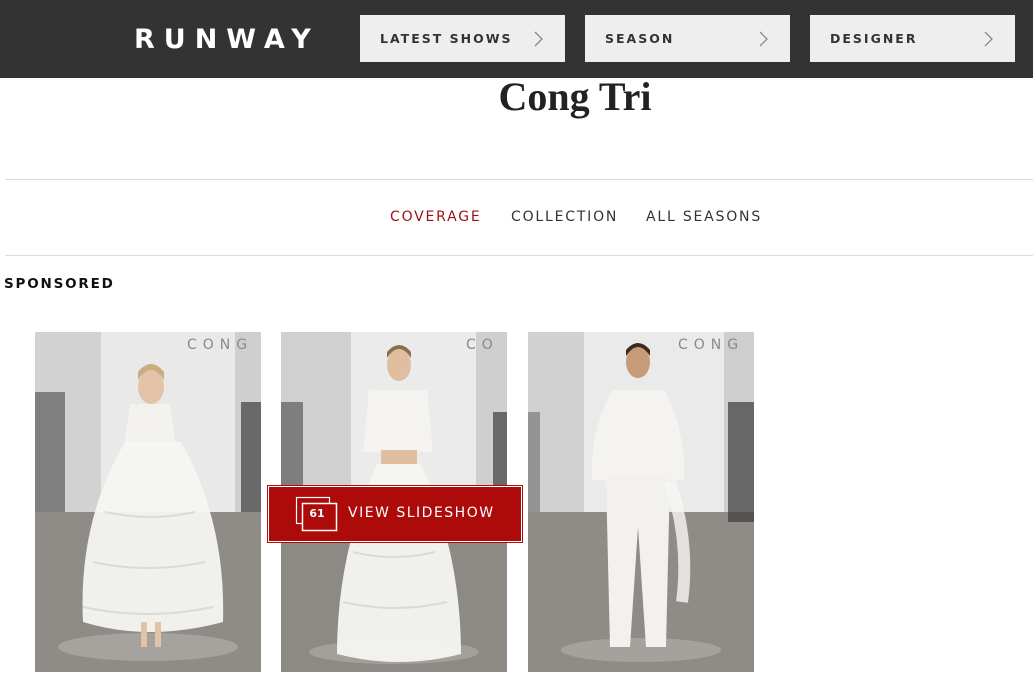 The image size is (1033, 684). I want to click on top-navigation-bar: RUNWAY LATEST SHOWS SEASON DESIGNER, so click(516, 39).